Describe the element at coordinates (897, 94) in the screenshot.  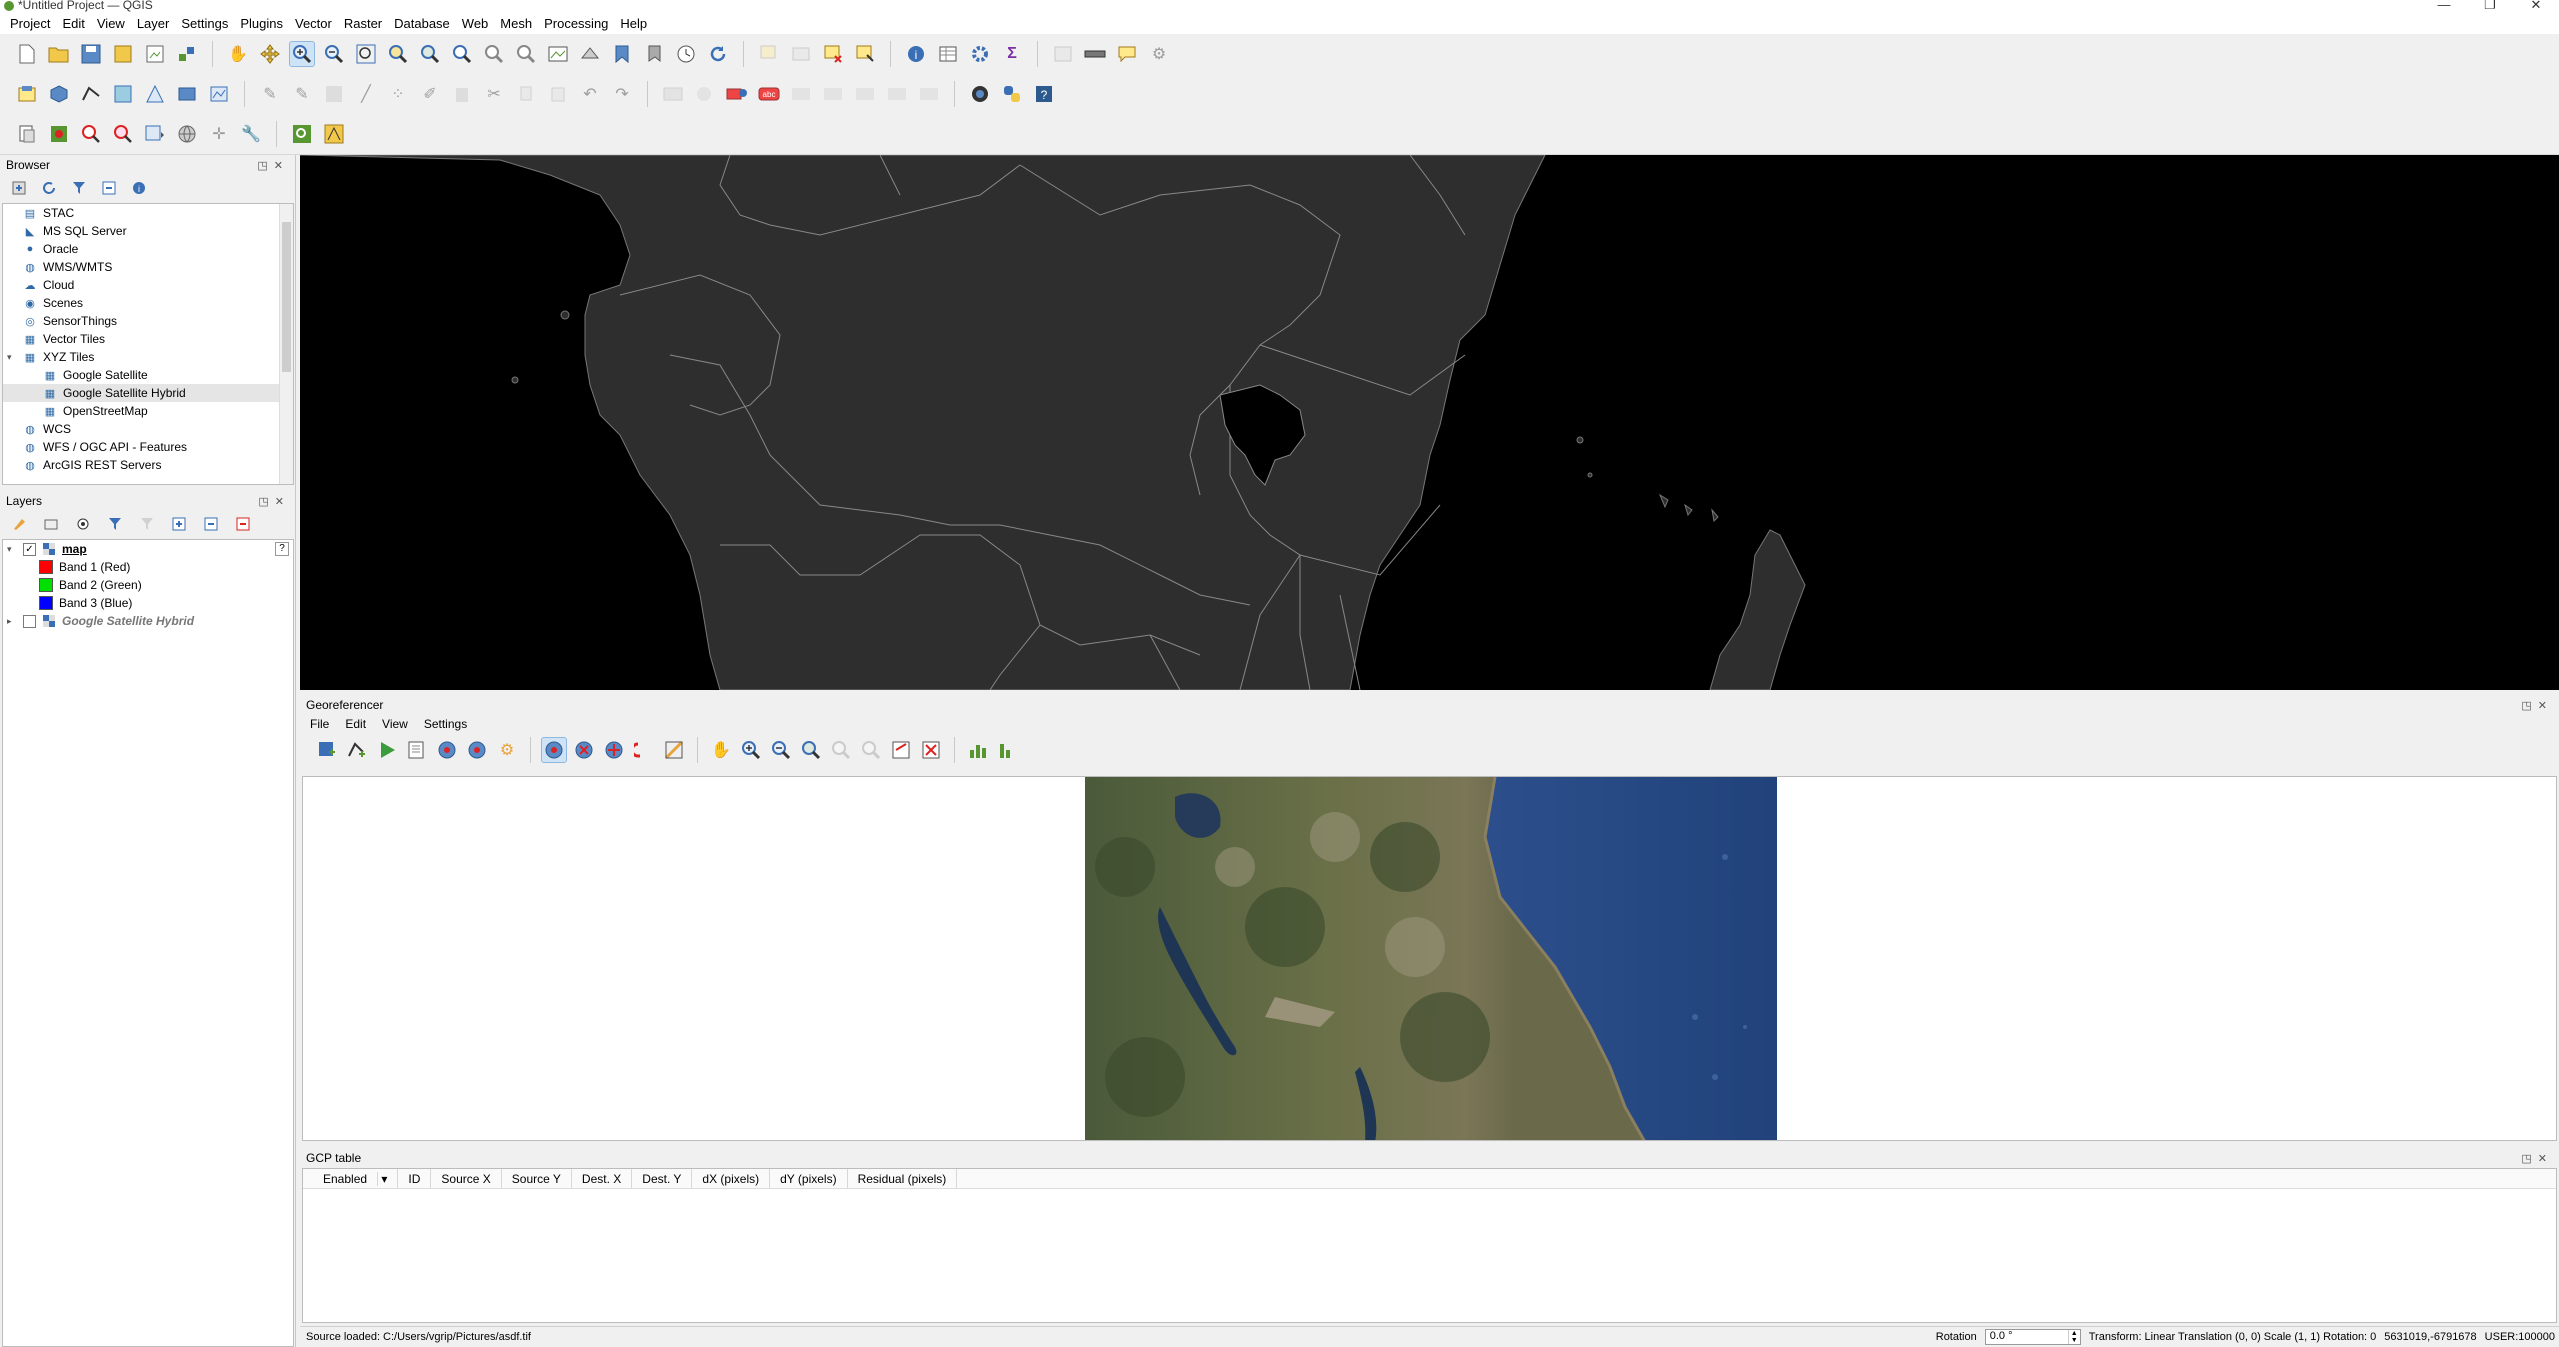
I see `label-properties-icon` at that location.